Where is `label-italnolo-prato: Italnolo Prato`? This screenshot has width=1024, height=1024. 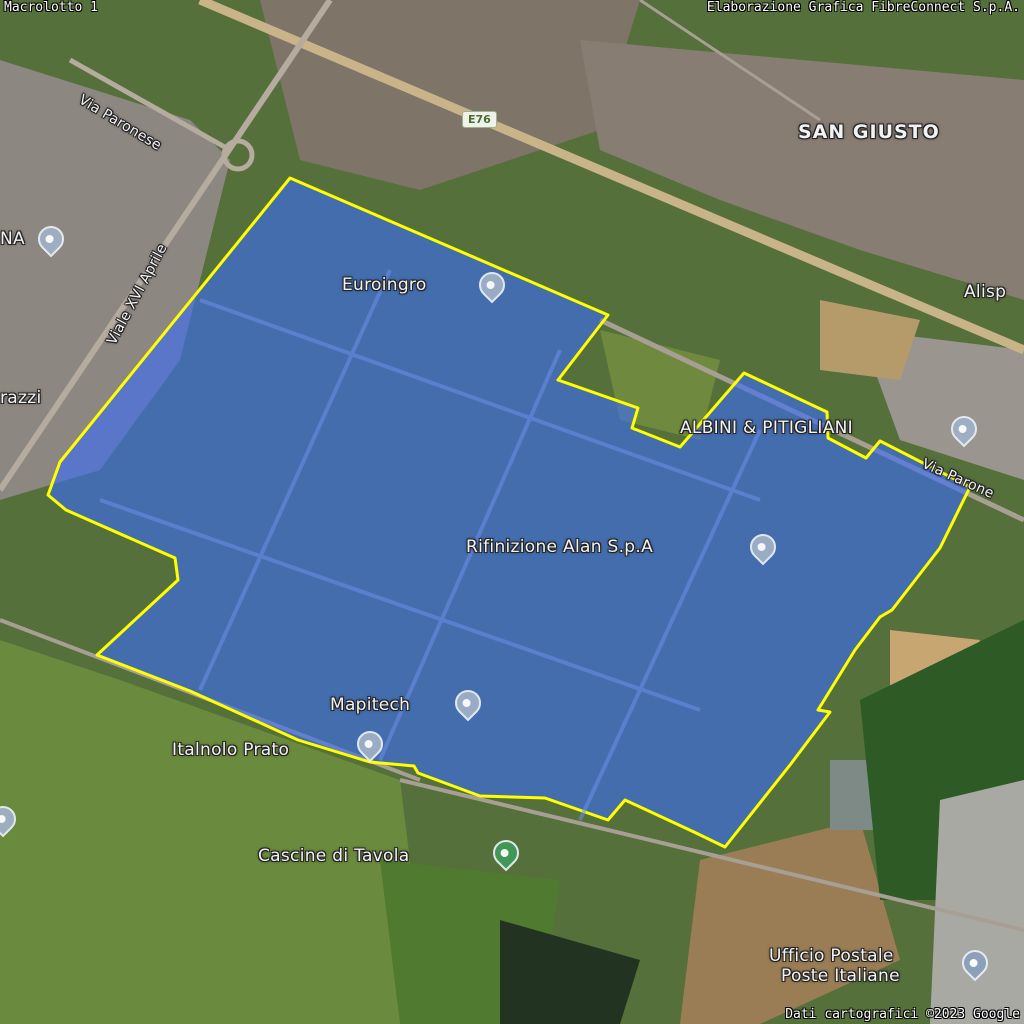
label-italnolo-prato: Italnolo Prato is located at coordinates (231, 750).